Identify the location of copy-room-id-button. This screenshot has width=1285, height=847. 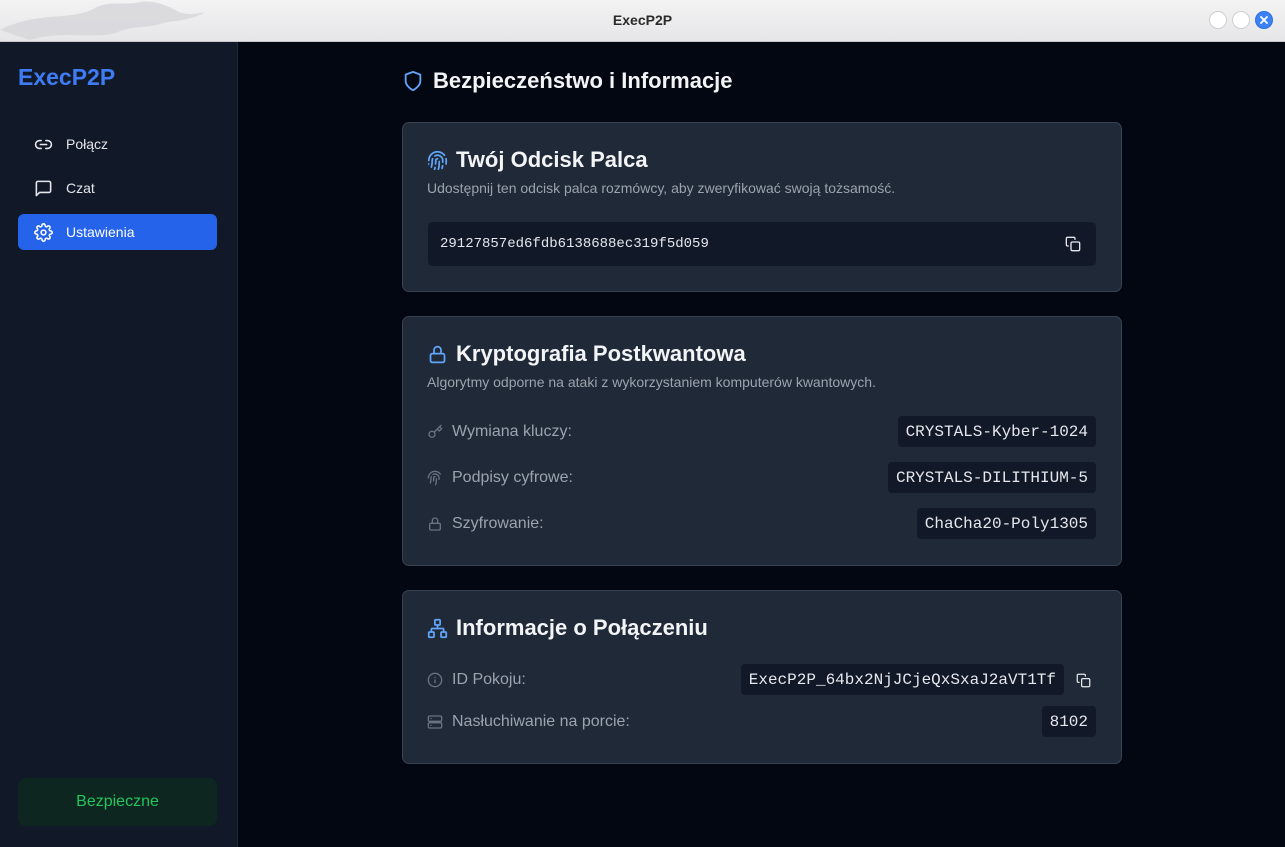
(1083, 680).